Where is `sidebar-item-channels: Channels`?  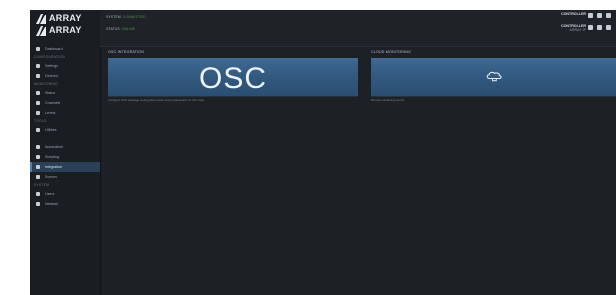
sidebar-item-channels: Channels is located at coordinates (65, 103).